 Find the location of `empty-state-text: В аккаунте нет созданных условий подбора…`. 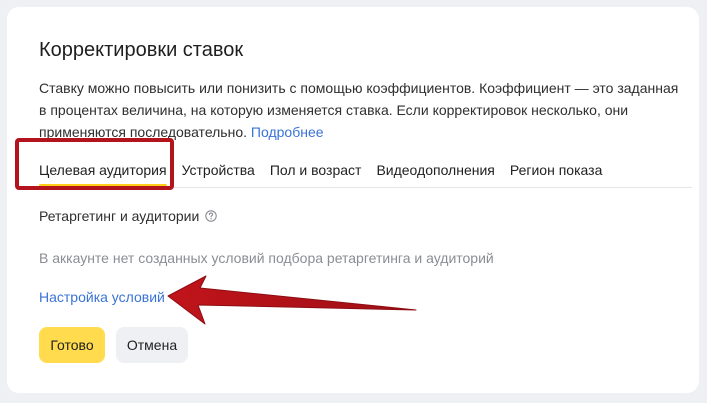

empty-state-text: В аккаунте нет созданных условий подбора… is located at coordinates (266, 258).